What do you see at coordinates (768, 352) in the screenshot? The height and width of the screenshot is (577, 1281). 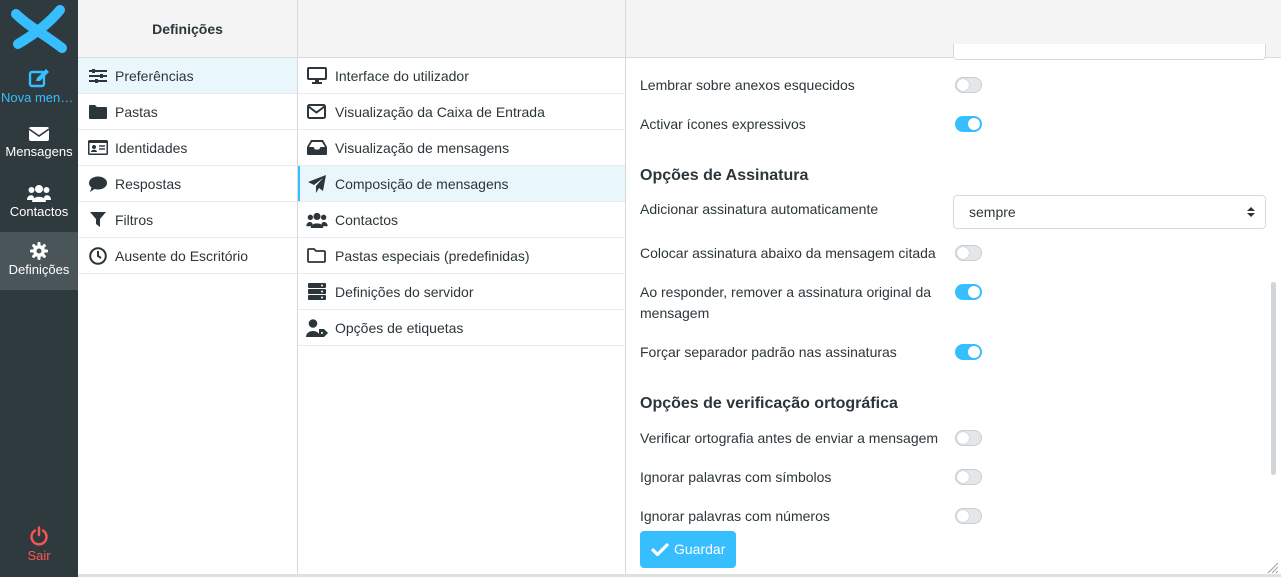 I see `signature-separator-label: Forçar separador padrão nas assinaturas` at bounding box center [768, 352].